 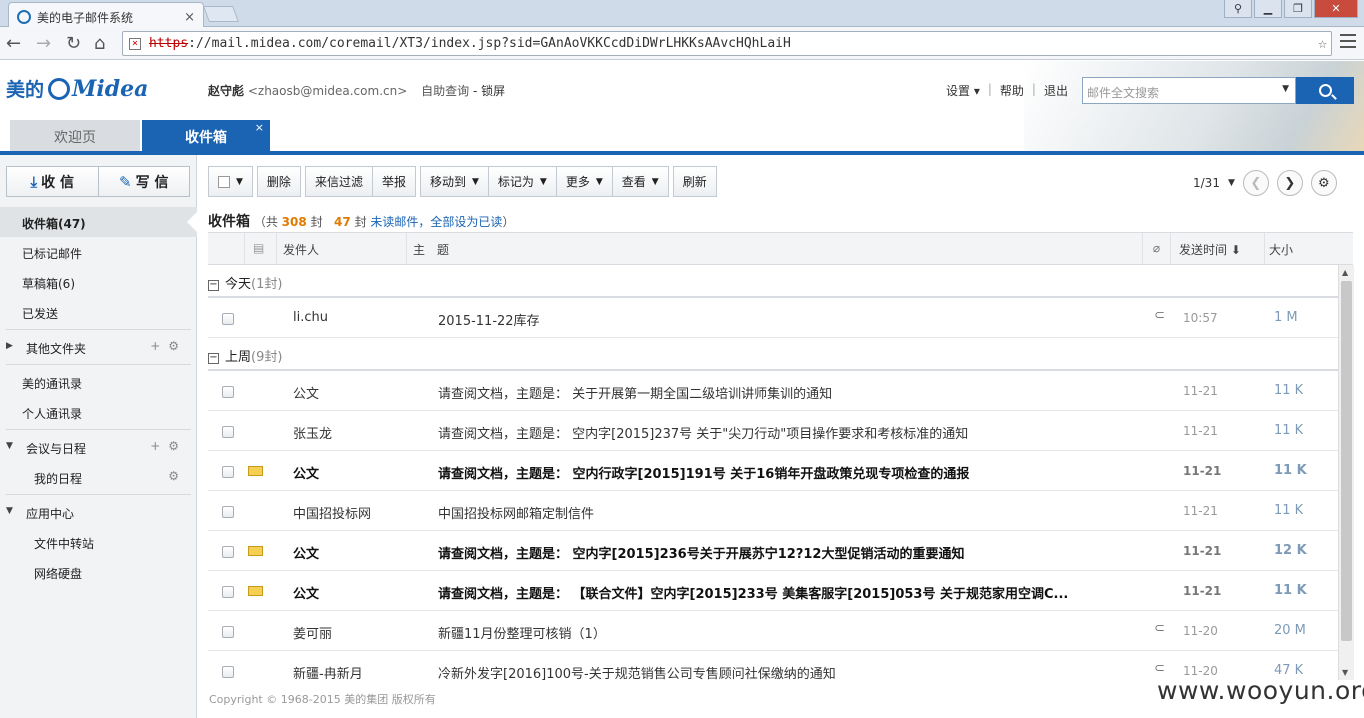 I want to click on compose-button: ✎ 写 信, so click(x=143, y=181).